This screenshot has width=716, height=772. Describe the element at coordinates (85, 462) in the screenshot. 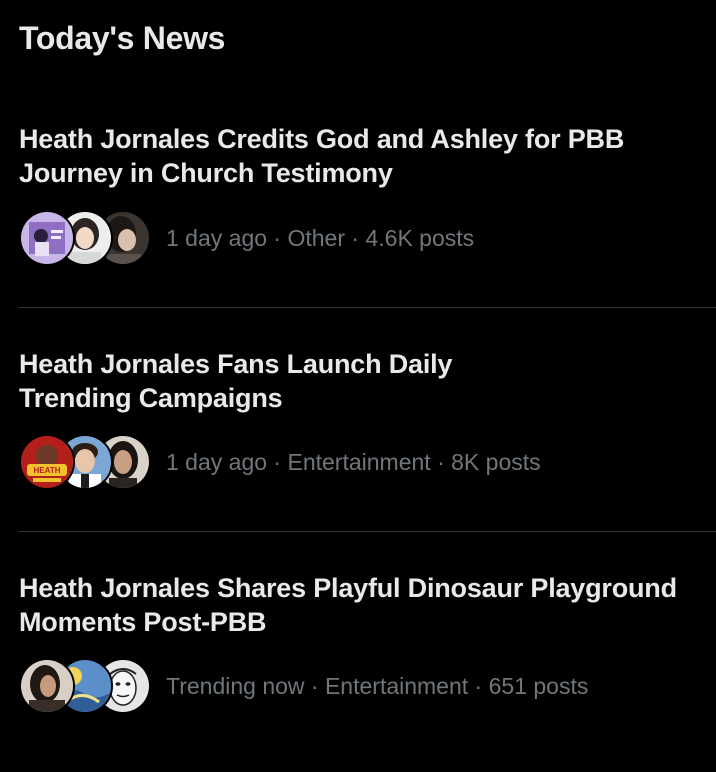

I see `avatar-stack: HEATH` at that location.